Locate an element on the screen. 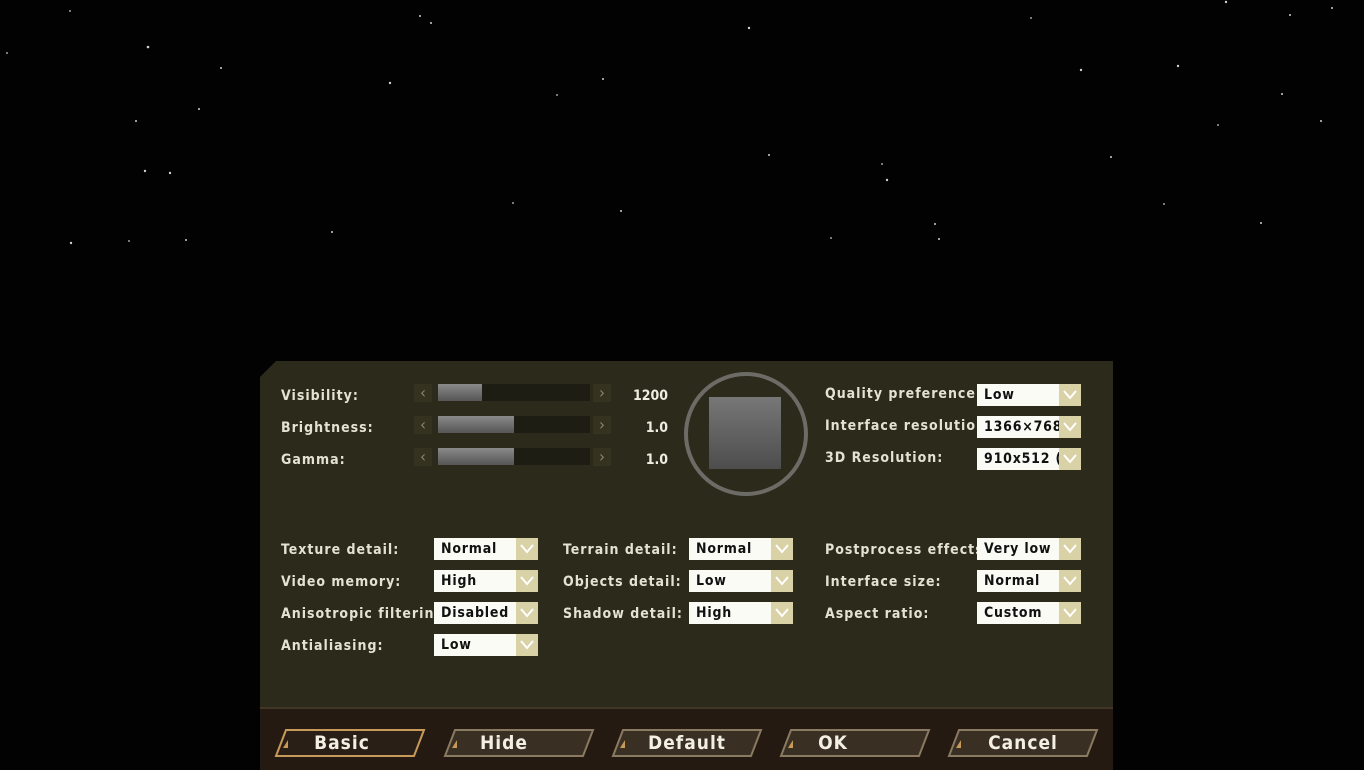  antialiasing-dropdown: Low is located at coordinates (486, 645).